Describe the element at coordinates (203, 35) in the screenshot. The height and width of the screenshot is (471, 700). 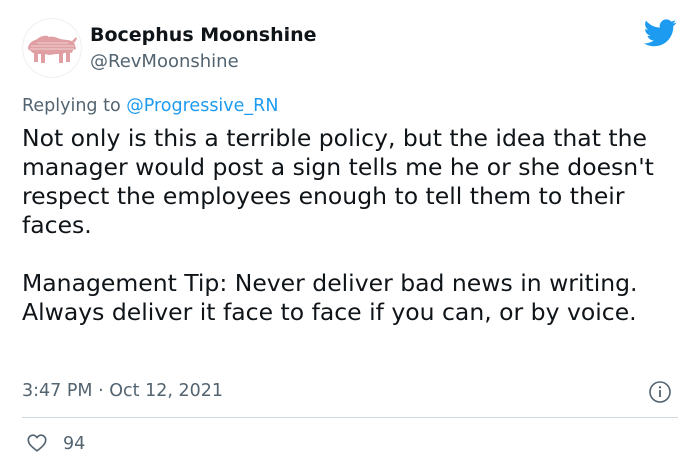
I see `display-name: Bocephus Moonshine` at that location.